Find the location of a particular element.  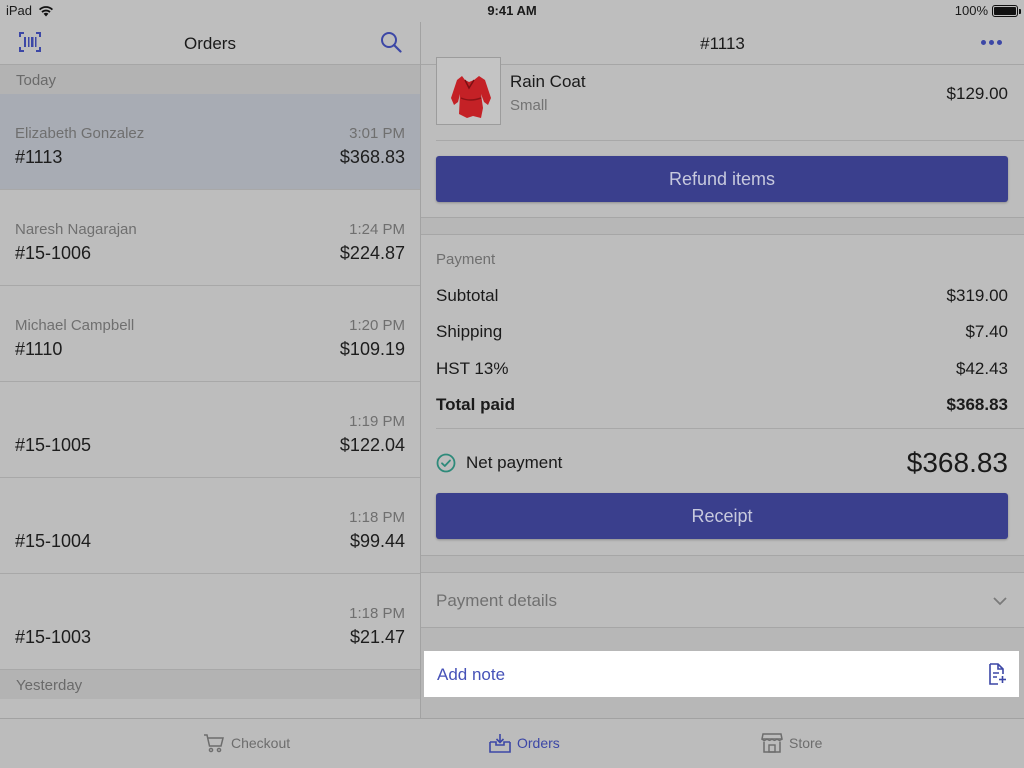

tab-bar: Checkout Orders Store is located at coordinates (512, 743).